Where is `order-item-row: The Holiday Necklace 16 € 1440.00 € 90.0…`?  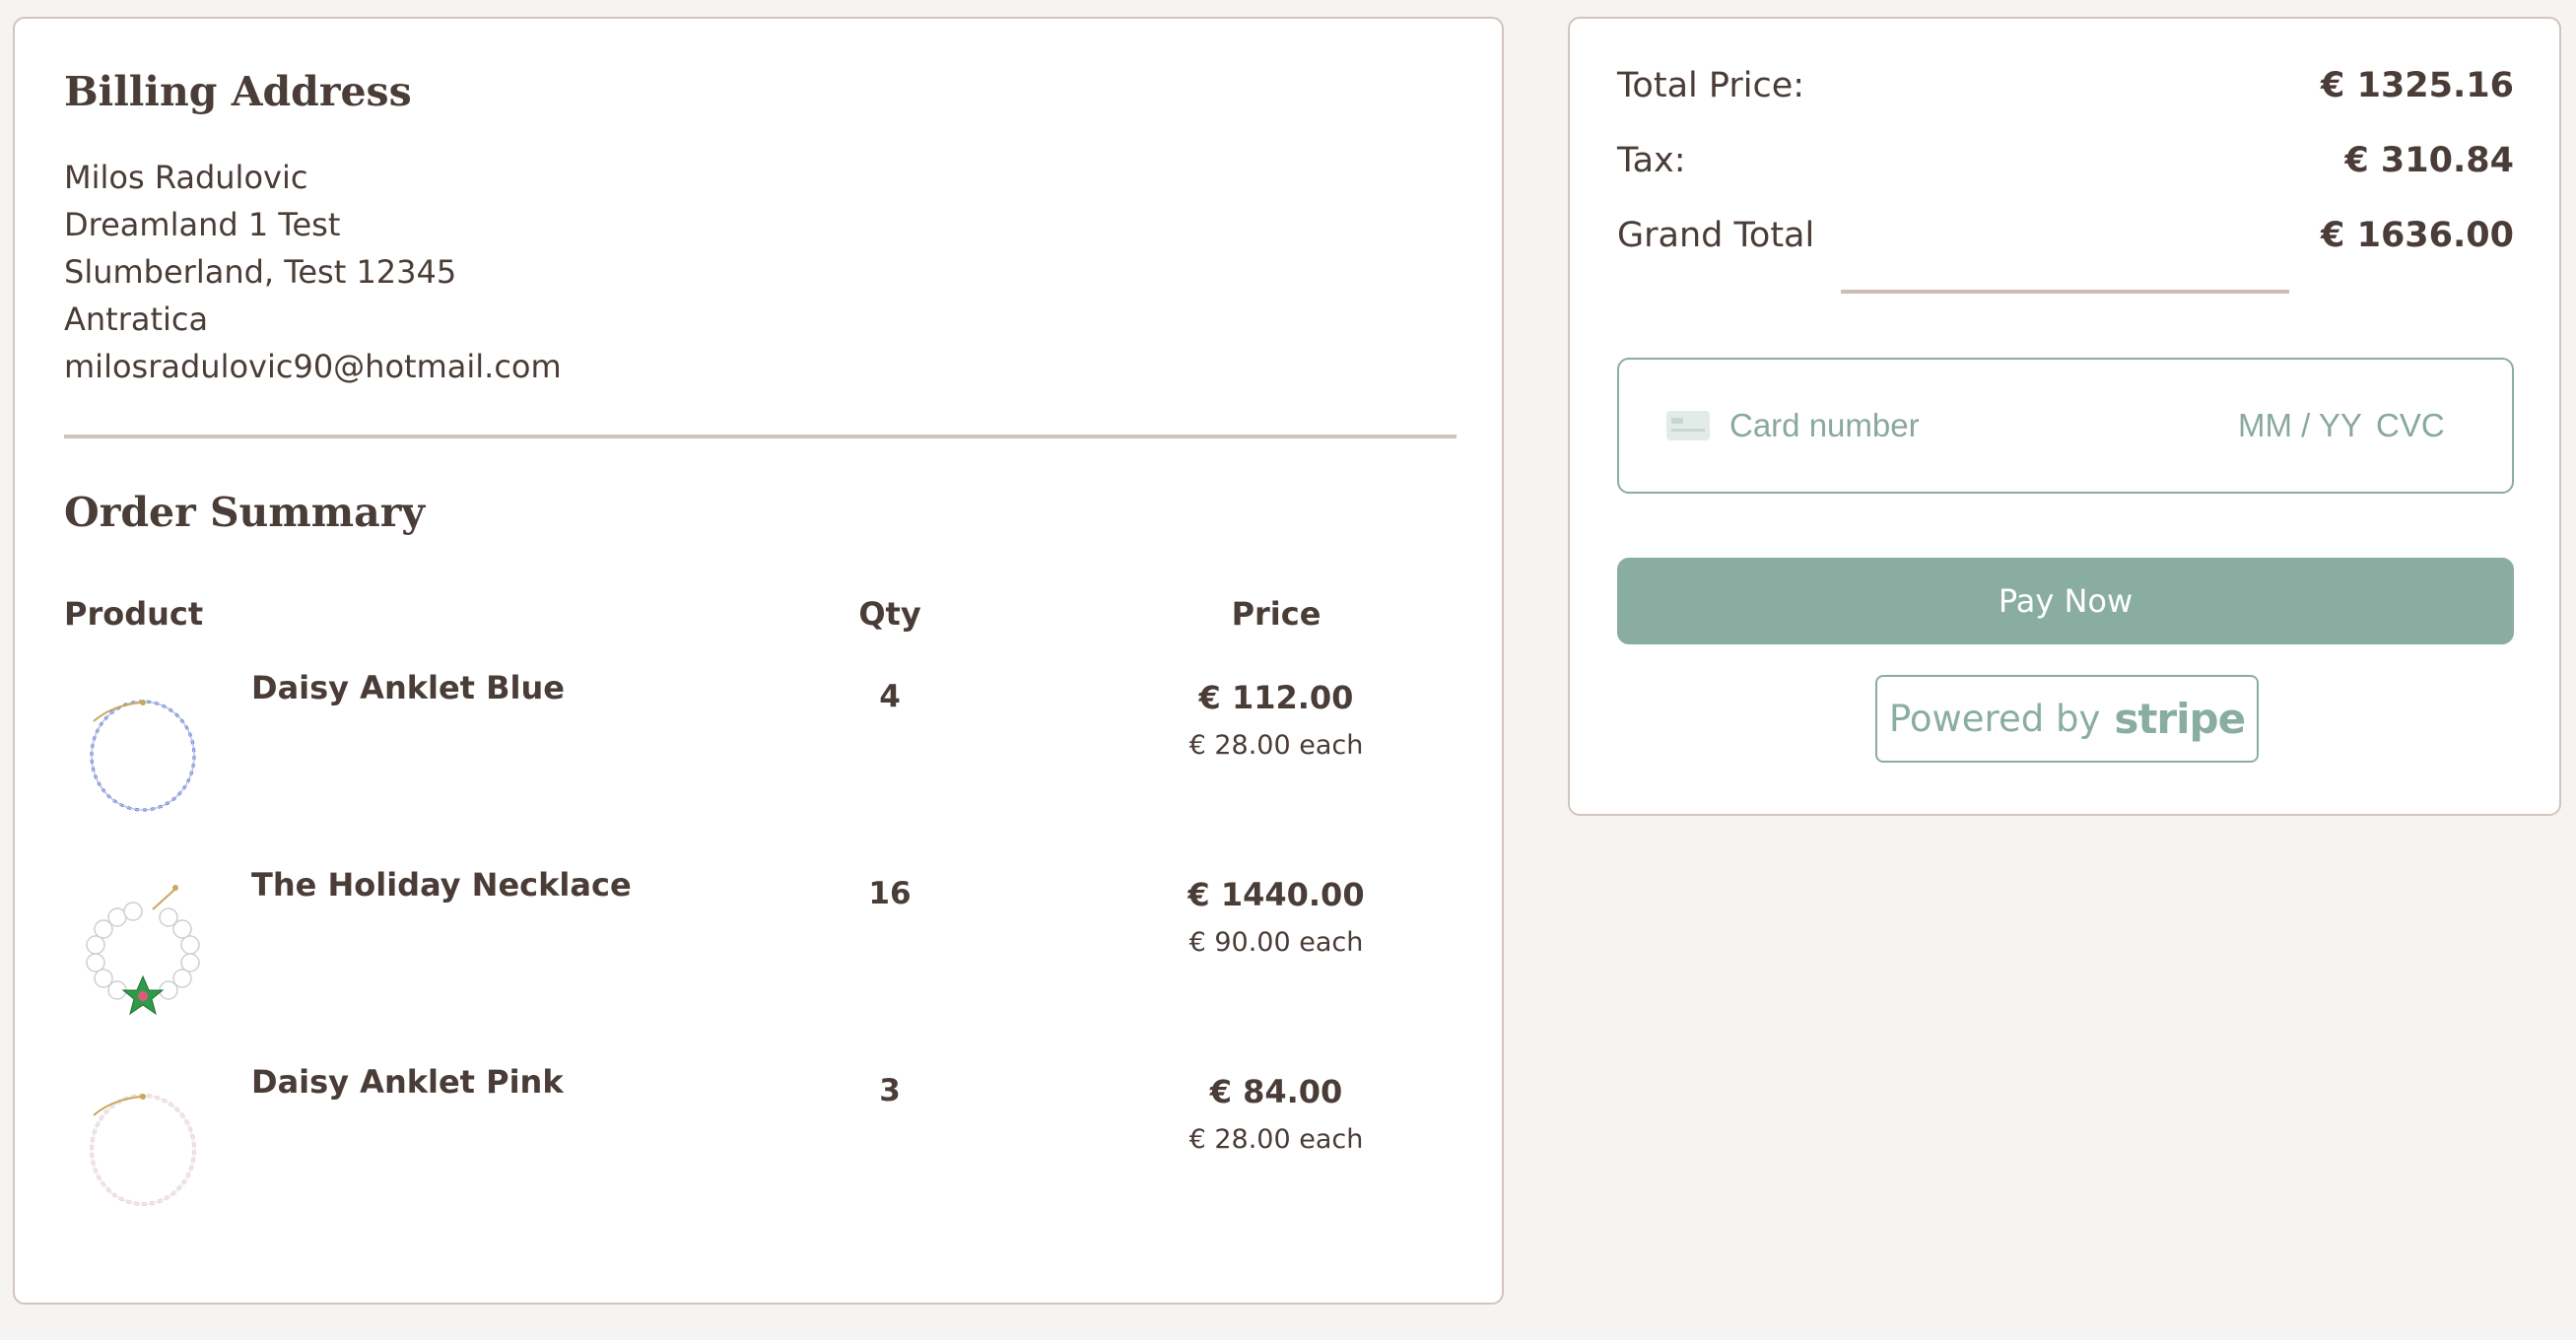 order-item-row: The Holiday Necklace 16 € 1440.00 € 90.0… is located at coordinates (758, 960).